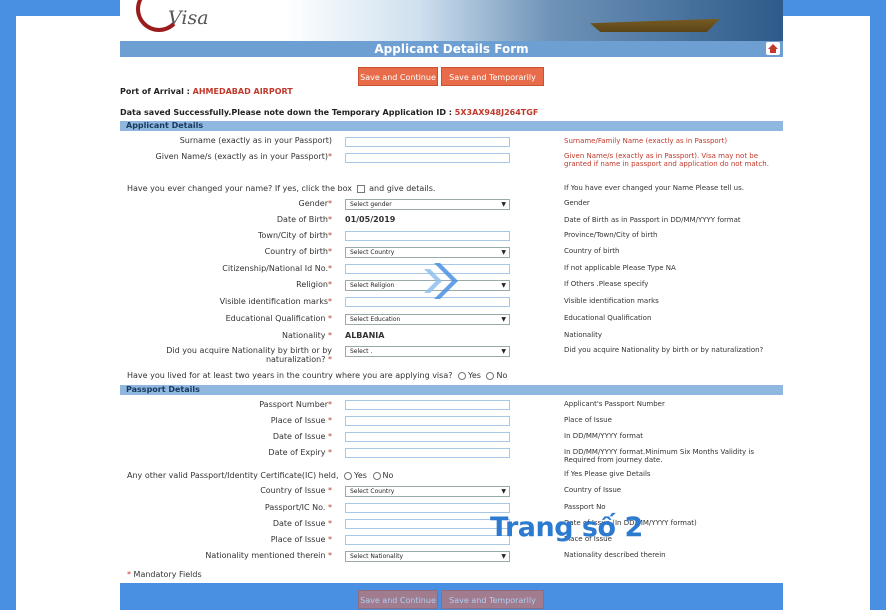 The image size is (886, 610). What do you see at coordinates (278, 318) in the screenshot?
I see `education-label: Educational Qualification *` at bounding box center [278, 318].